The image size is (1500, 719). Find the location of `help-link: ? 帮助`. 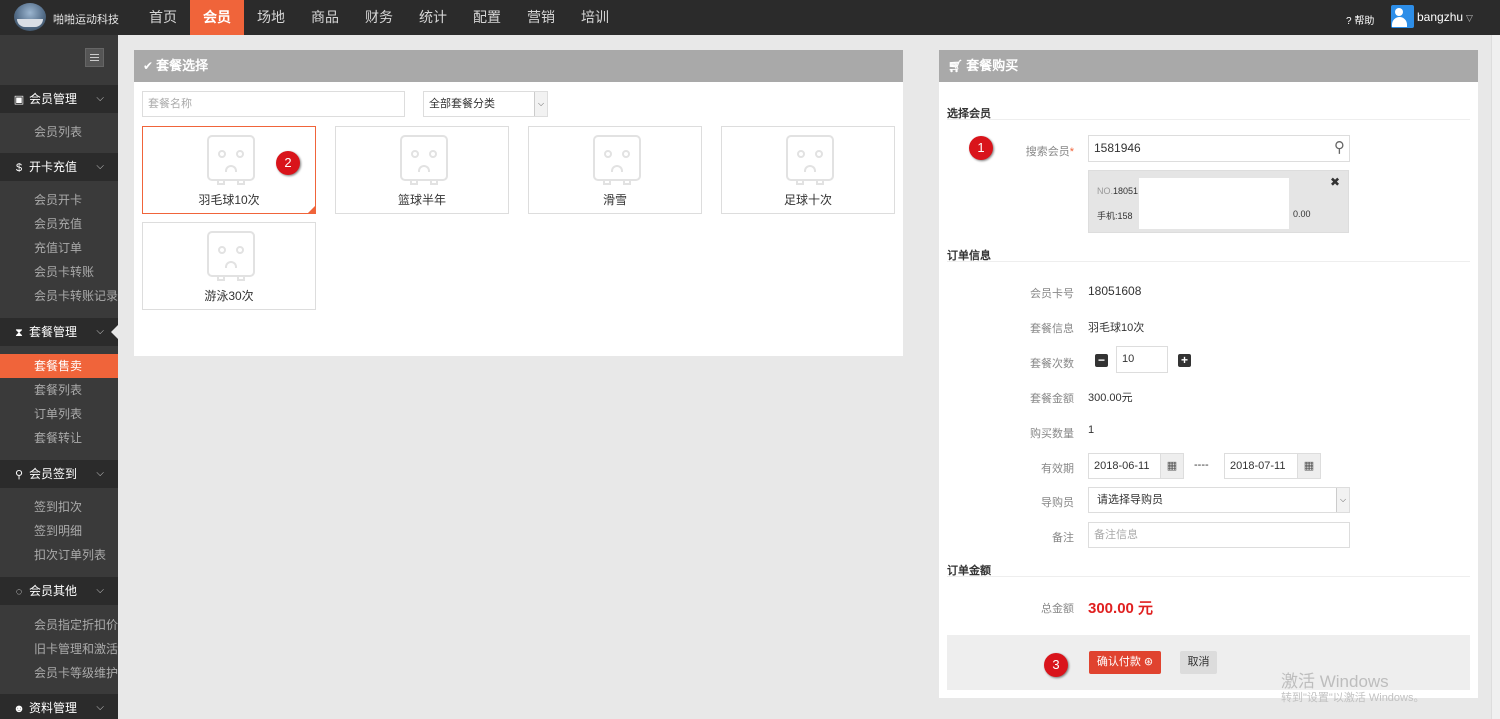

help-link: ? 帮助 is located at coordinates (1360, 19).